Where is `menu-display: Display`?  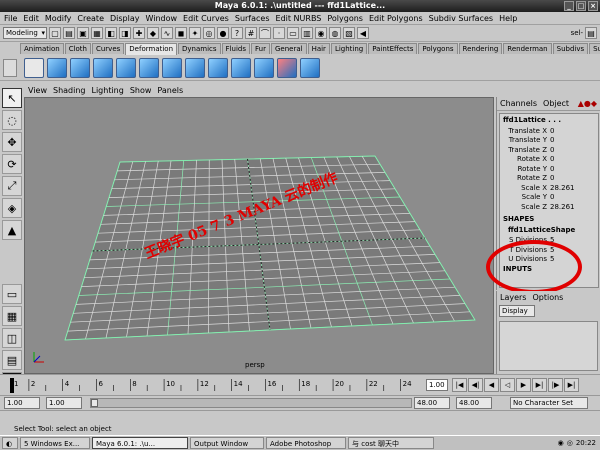
menu-display: Display is located at coordinates (125, 18).